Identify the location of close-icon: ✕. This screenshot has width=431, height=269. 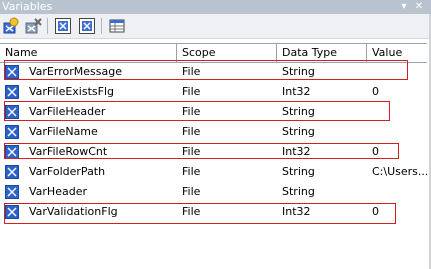
(419, 7).